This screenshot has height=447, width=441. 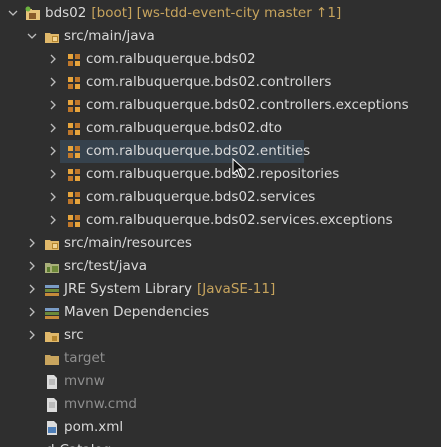 I want to click on maven-dependencies-label: Maven Dependencies, so click(x=137, y=312).